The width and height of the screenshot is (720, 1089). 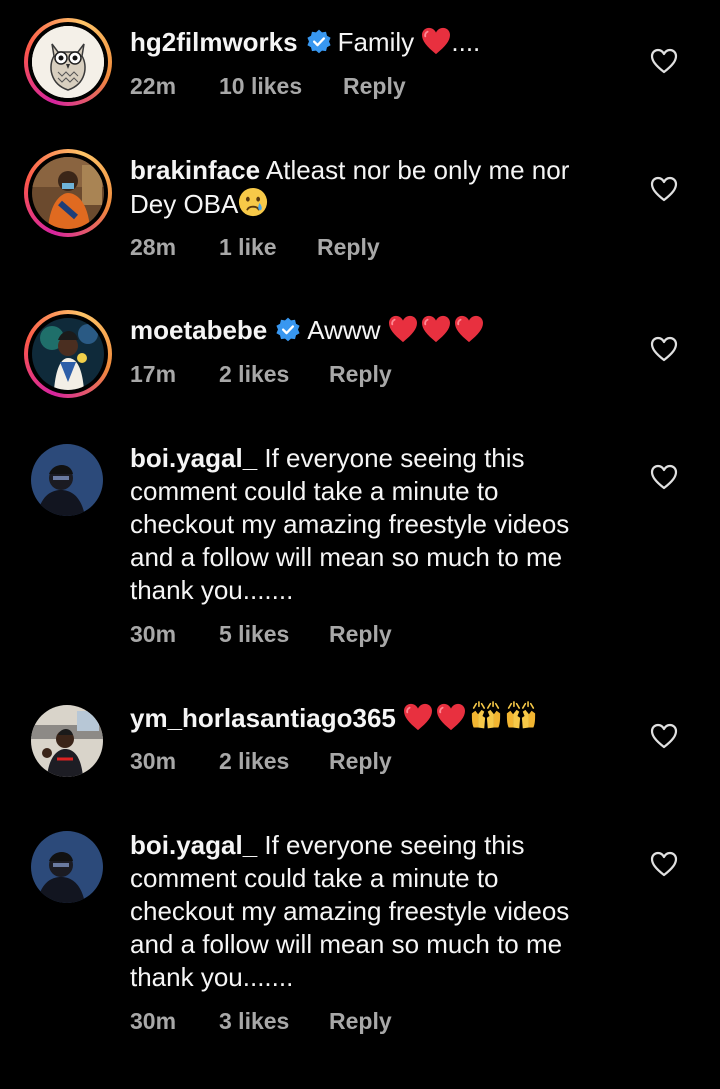 I want to click on comment-likes: 1 like, so click(x=268, y=247).